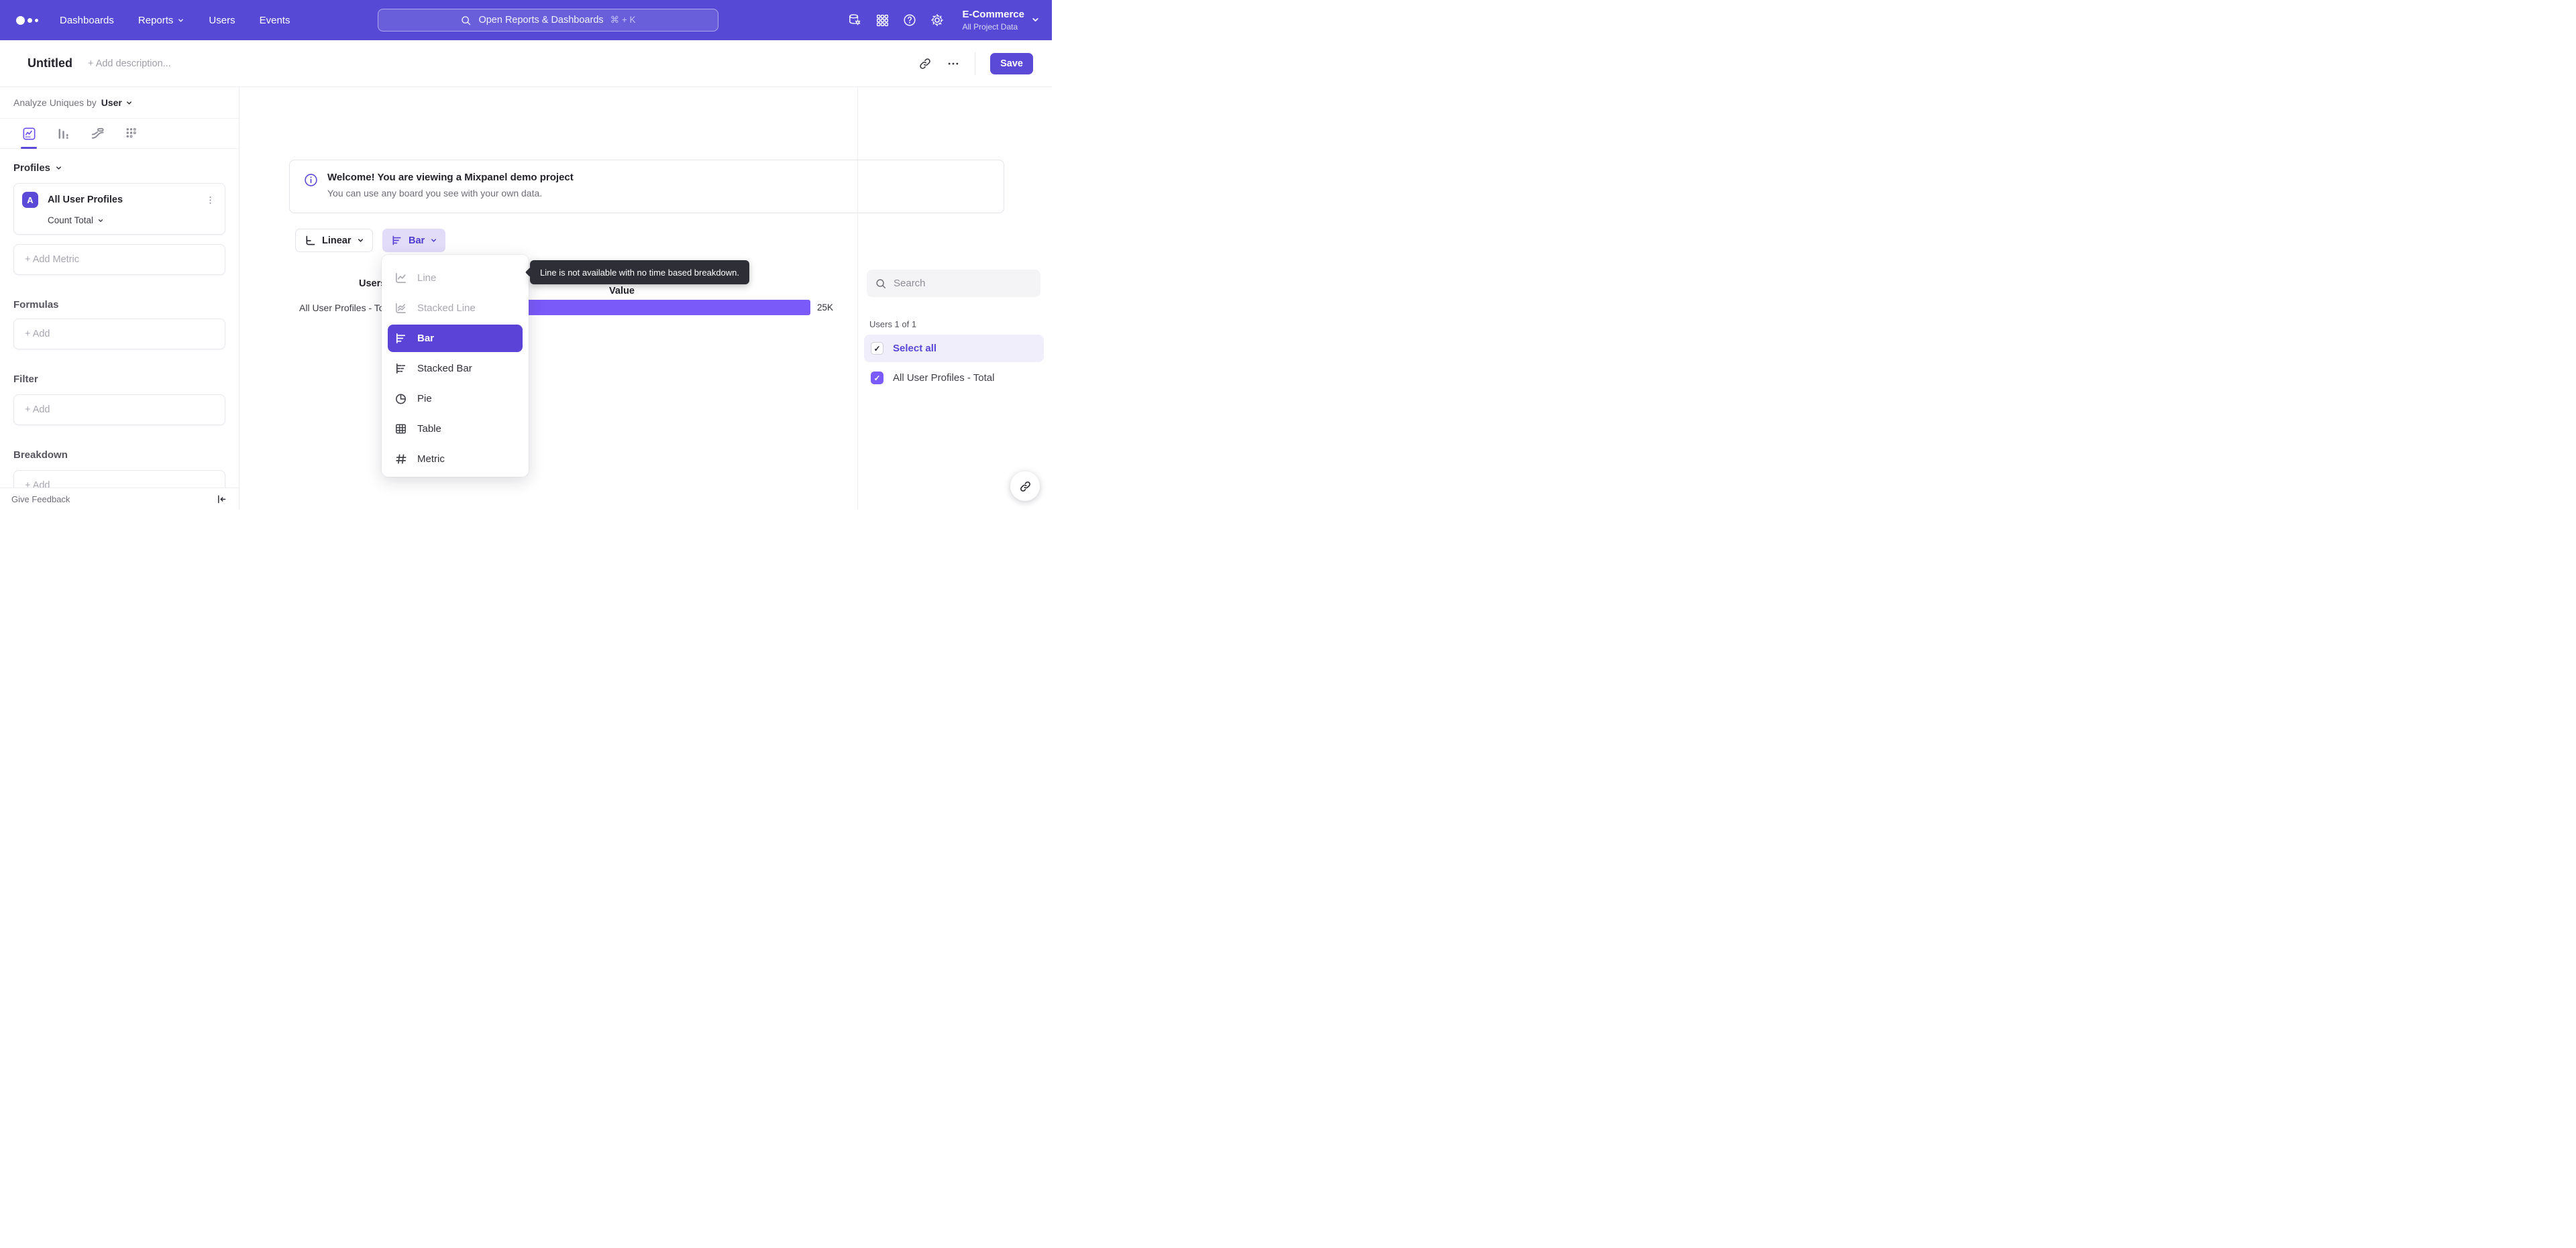 This screenshot has width=2576, height=1248. I want to click on add-metric-button: + Add Metric, so click(119, 259).